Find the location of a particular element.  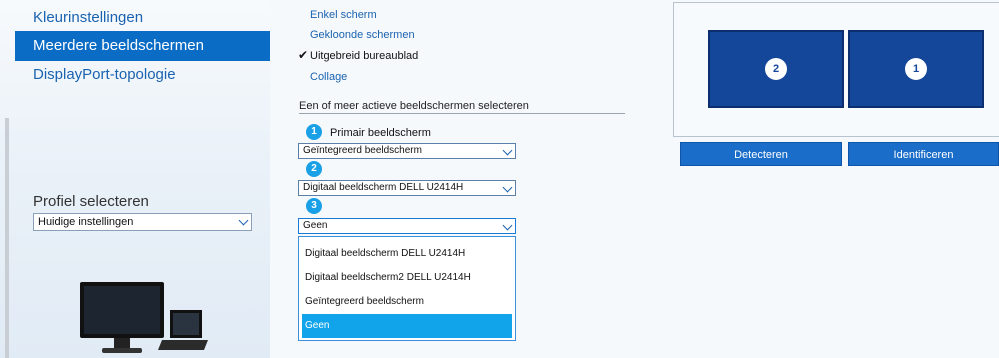

display-arrangement-panel: 2 1 is located at coordinates (836, 69).